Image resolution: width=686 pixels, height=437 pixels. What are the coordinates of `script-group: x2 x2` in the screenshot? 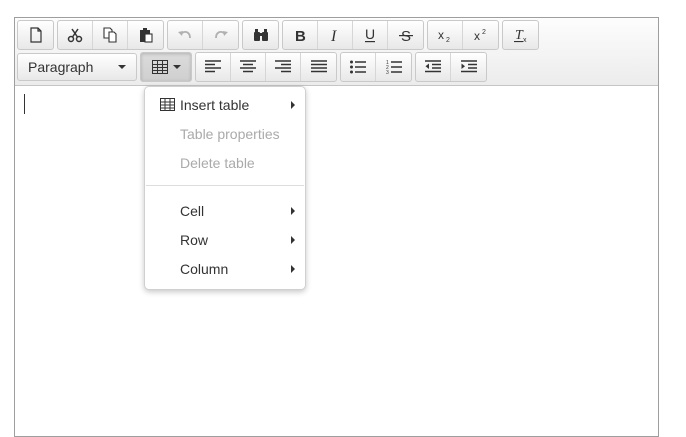 It's located at (463, 35).